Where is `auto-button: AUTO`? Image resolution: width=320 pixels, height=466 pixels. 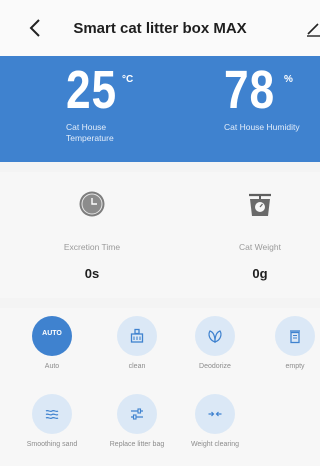
auto-button: AUTO is located at coordinates (52, 336).